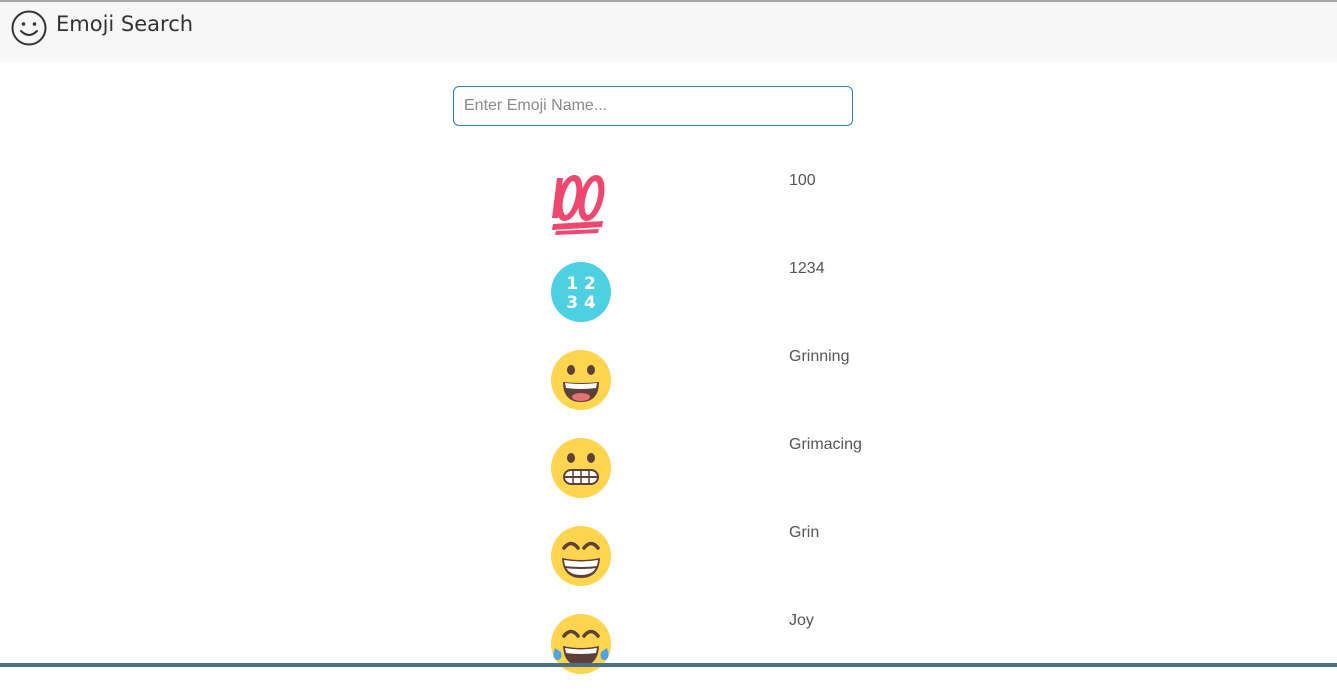  What do you see at coordinates (801, 620) in the screenshot?
I see `emoji-label: Joy` at bounding box center [801, 620].